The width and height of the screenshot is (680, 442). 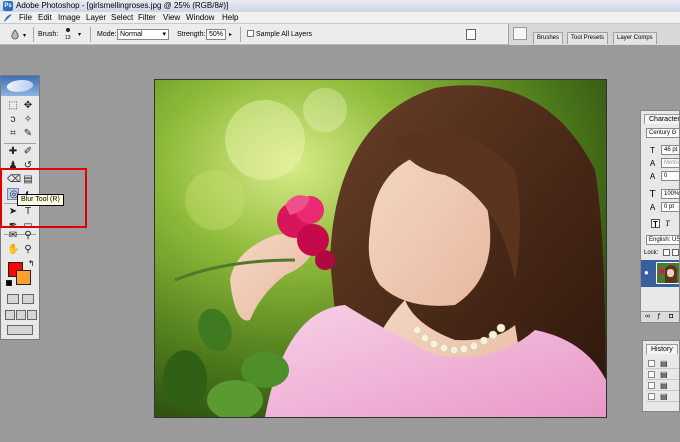 I want to click on sample-all-layers-label: Sample All Layers, so click(x=284, y=34).